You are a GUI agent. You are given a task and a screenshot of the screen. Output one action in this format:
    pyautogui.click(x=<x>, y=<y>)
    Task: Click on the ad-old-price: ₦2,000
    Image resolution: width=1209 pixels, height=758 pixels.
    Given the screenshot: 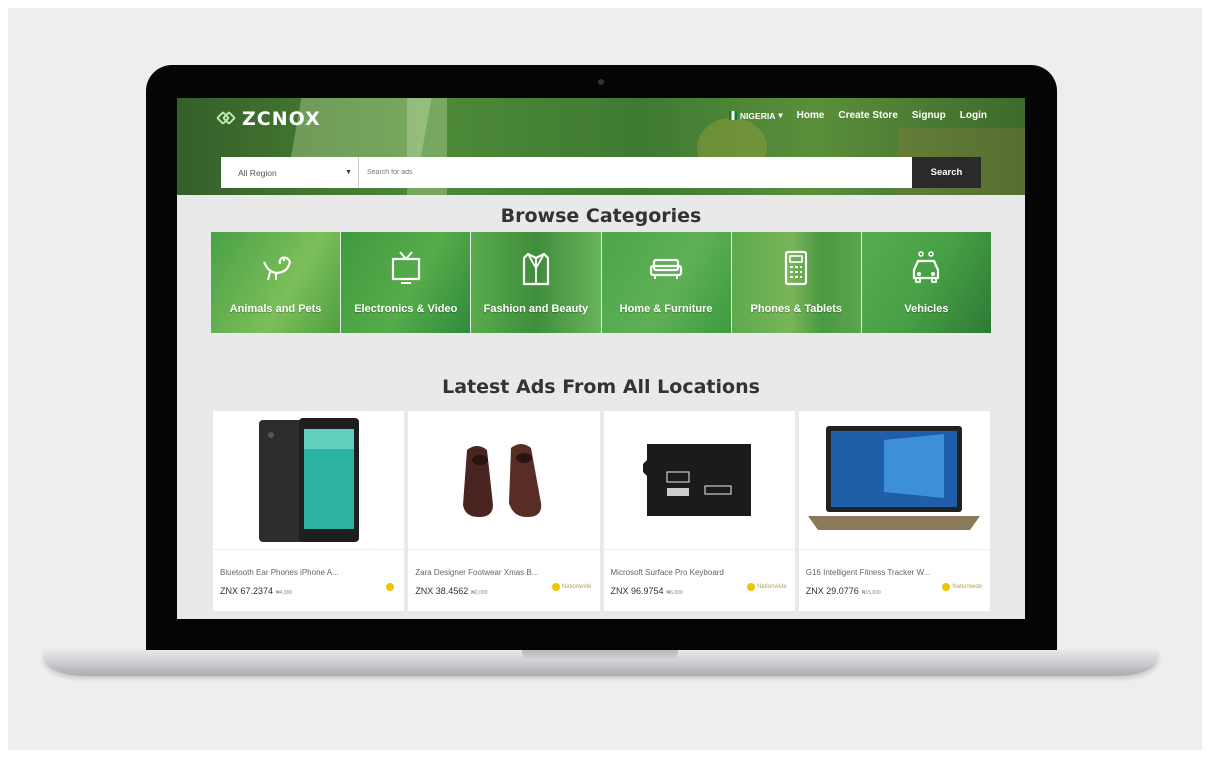 What is the action you would take?
    pyautogui.click(x=479, y=593)
    